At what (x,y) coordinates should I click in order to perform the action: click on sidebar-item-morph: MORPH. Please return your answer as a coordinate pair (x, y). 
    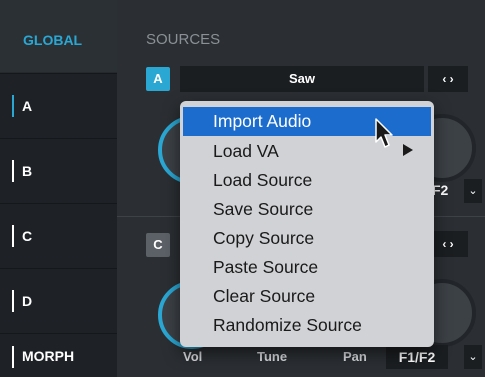
    Looking at the image, I should click on (58, 355).